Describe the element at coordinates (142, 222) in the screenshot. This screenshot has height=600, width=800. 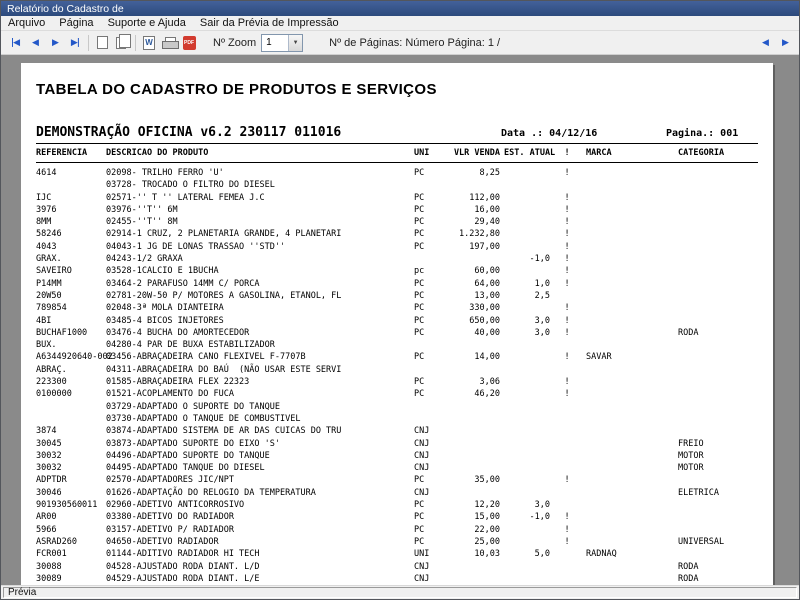
I see `cell-desc: 02455-''T'' 8M` at that location.